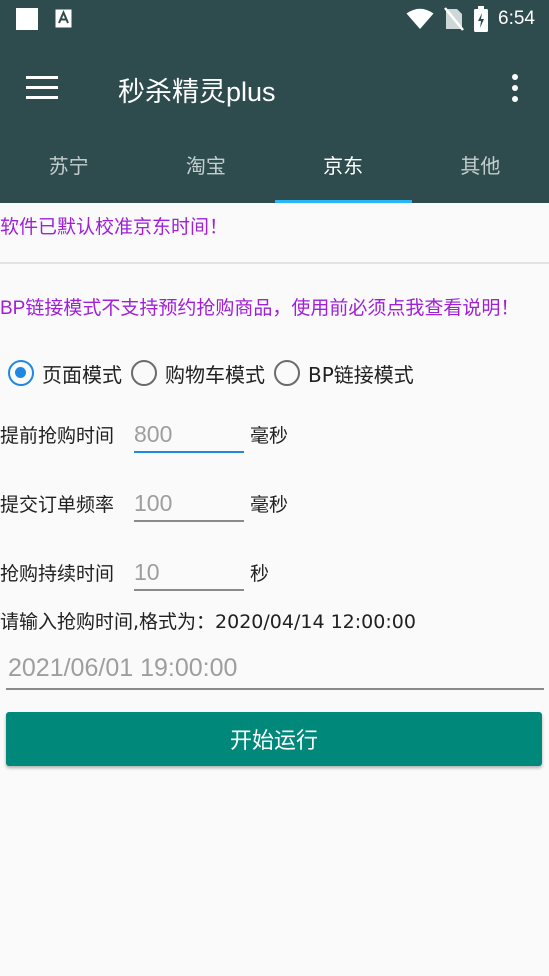 This screenshot has height=976, width=549. I want to click on mode-radio-group: 页面模式 购物车模式 BP链接模式, so click(215, 373).